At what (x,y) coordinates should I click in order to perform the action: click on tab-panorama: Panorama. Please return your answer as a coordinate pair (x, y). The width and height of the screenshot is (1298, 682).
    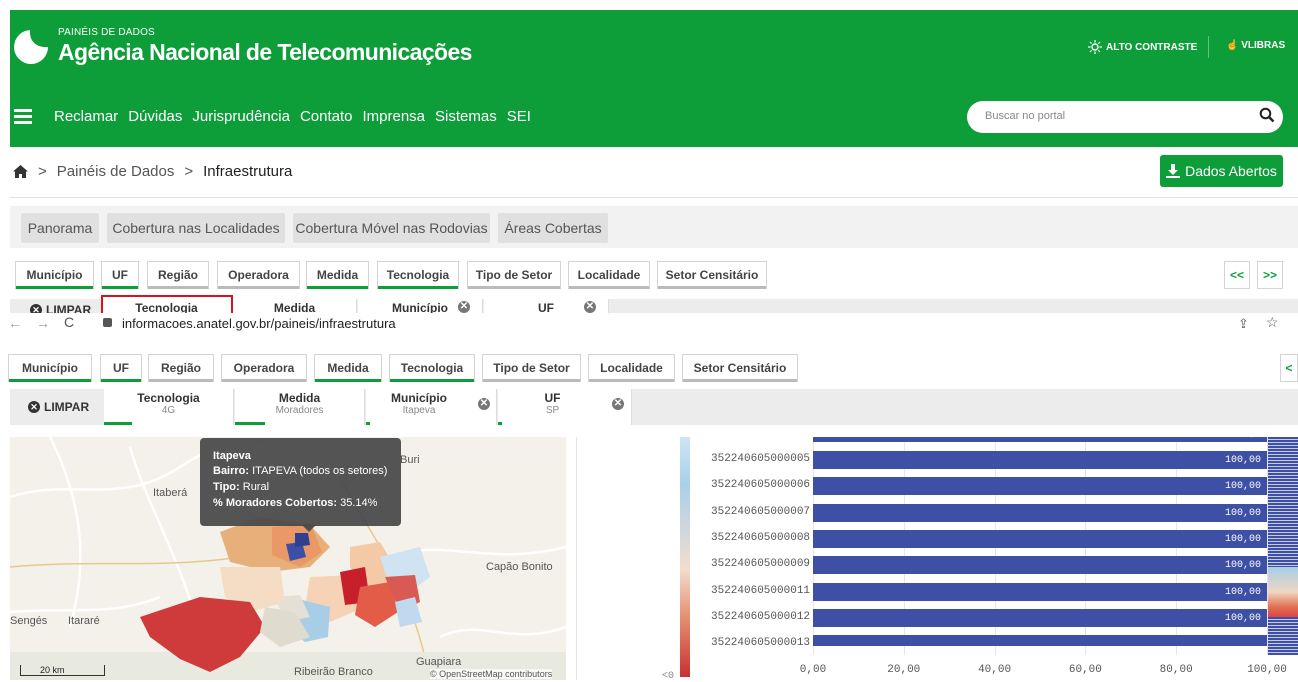
    Looking at the image, I should click on (60, 228).